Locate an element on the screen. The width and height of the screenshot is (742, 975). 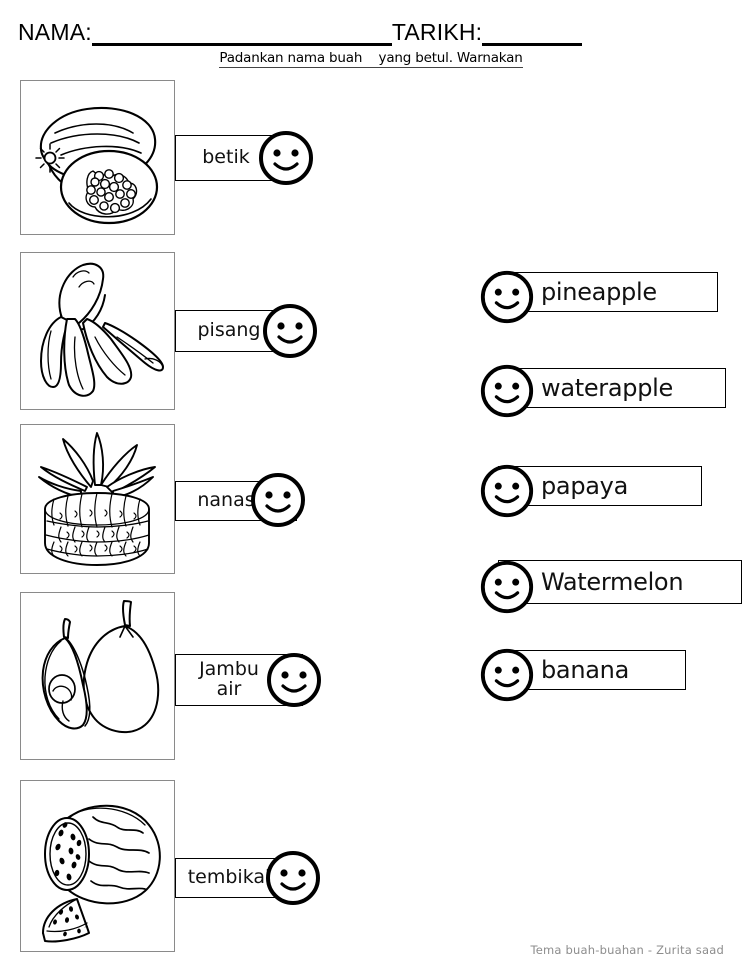
smiley-icon-pineapple is located at coordinates (507, 297).